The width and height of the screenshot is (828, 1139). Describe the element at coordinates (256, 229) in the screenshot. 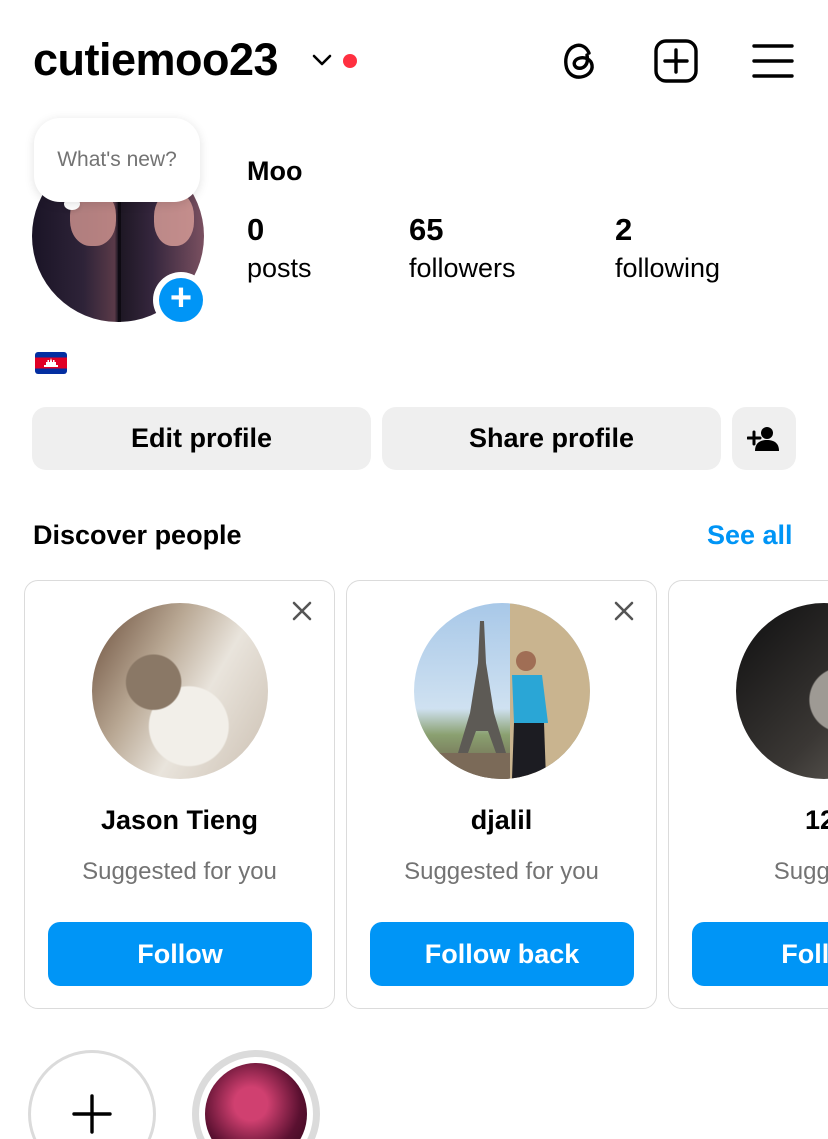

I see `stat-count: 0` at that location.